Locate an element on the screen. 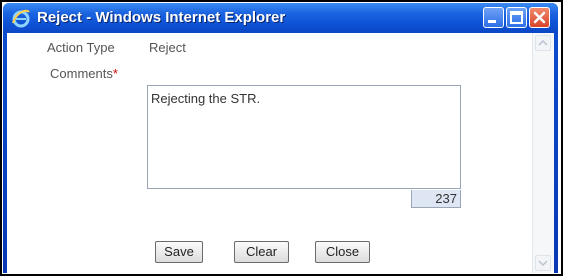 The image size is (567, 280). clear-button: Clear is located at coordinates (261, 252).